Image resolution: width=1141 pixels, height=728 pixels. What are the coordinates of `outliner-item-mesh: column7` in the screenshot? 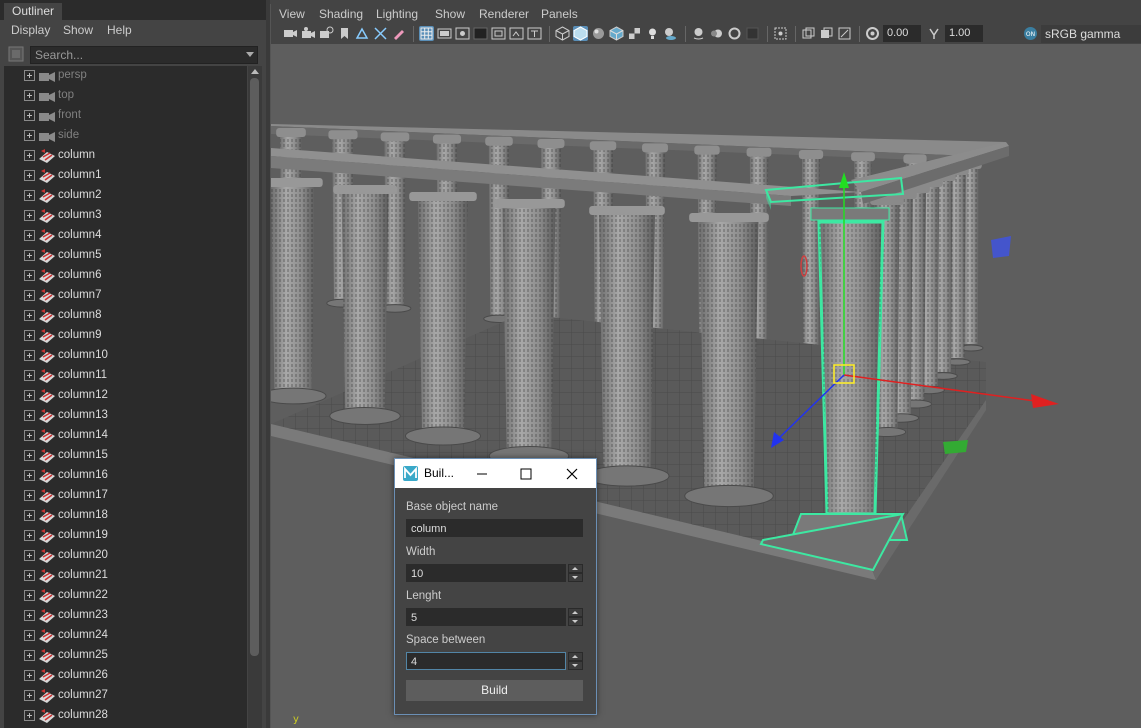 It's located at (125, 296).